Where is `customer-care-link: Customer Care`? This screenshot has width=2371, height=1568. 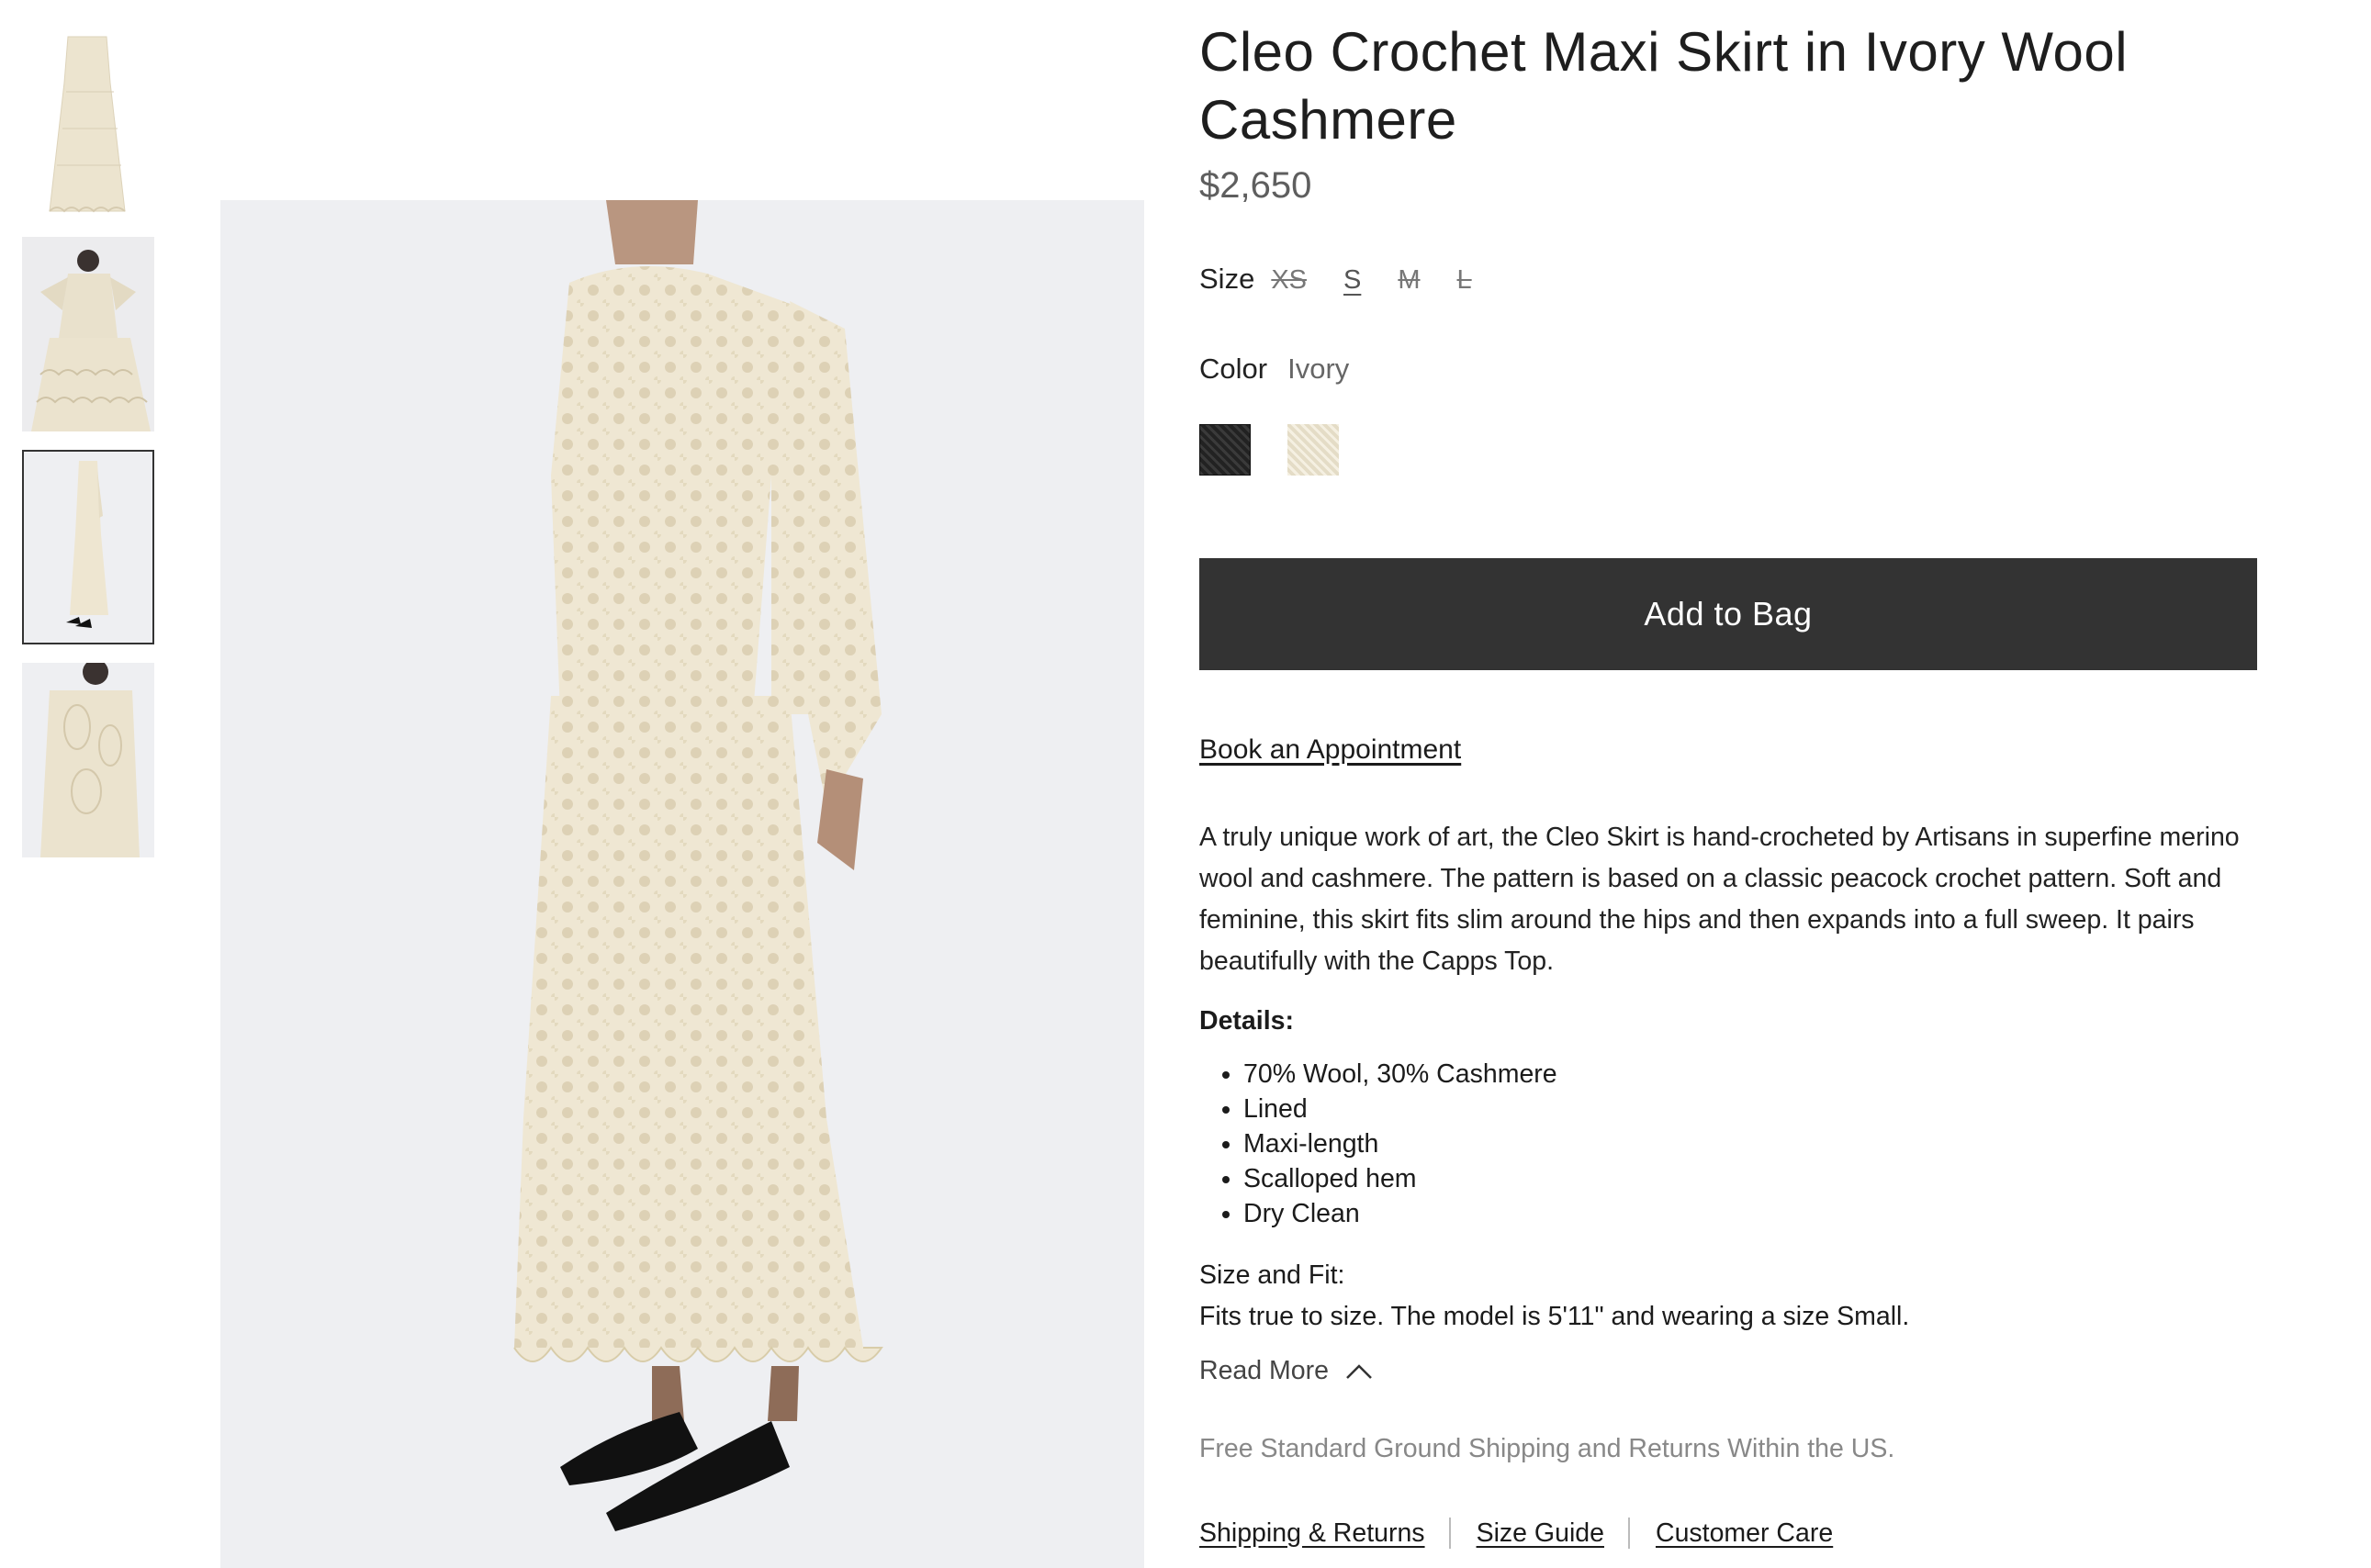 customer-care-link: Customer Care is located at coordinates (1745, 1533).